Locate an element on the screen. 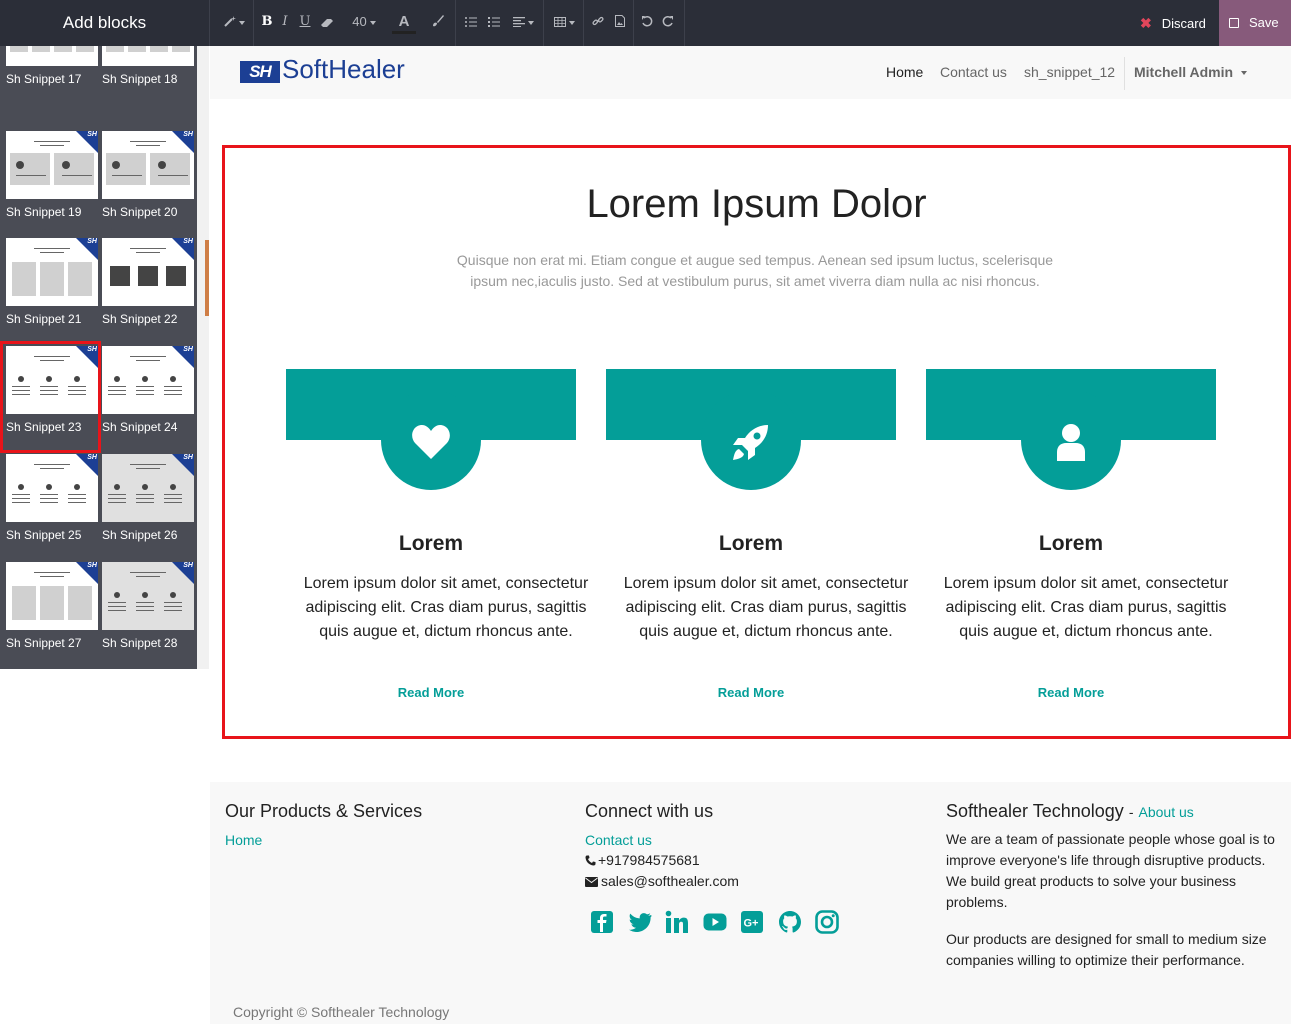  user-menu: Mitchell Admin is located at coordinates (1191, 72).